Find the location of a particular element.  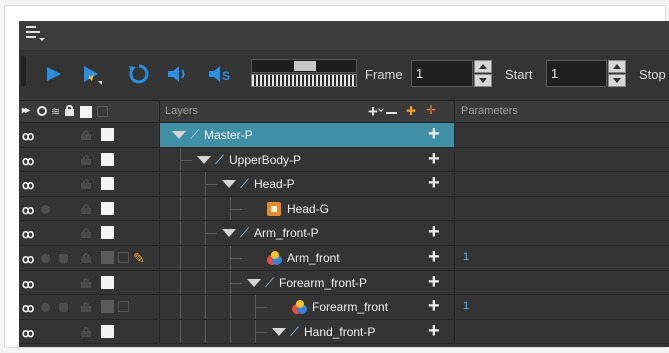

layer-row: ꝏ ⟋ Hand_front-P + is located at coordinates (344, 332).